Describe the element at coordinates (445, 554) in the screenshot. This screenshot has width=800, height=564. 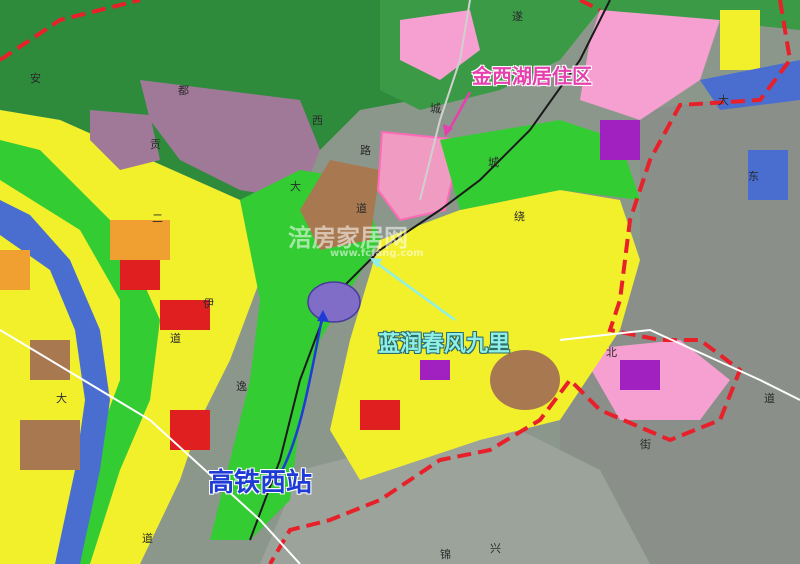
I see `road-char: 锦` at that location.